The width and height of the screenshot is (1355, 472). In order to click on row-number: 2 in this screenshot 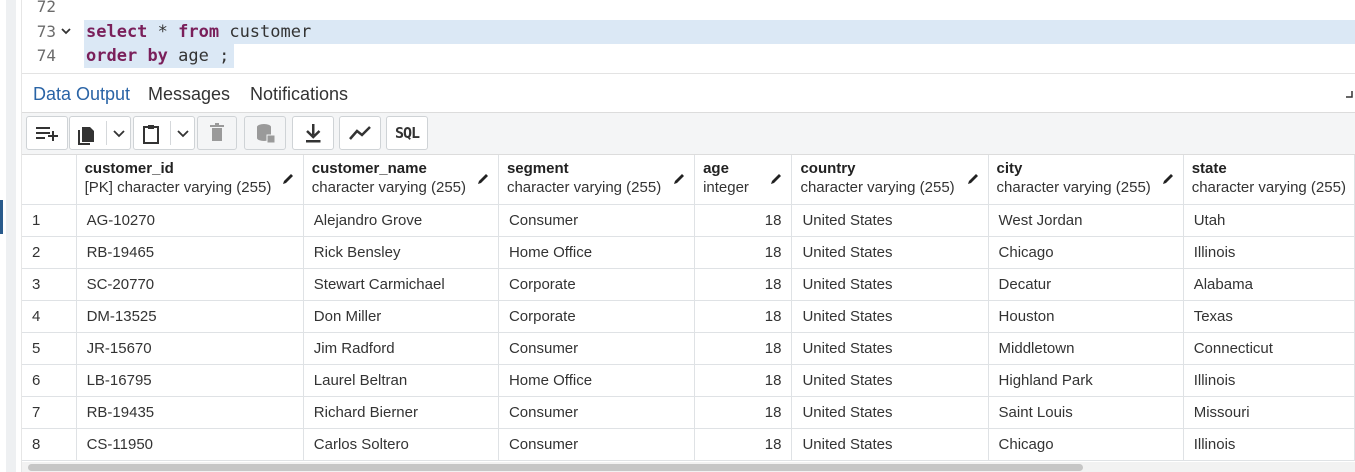, I will do `click(49, 252)`.